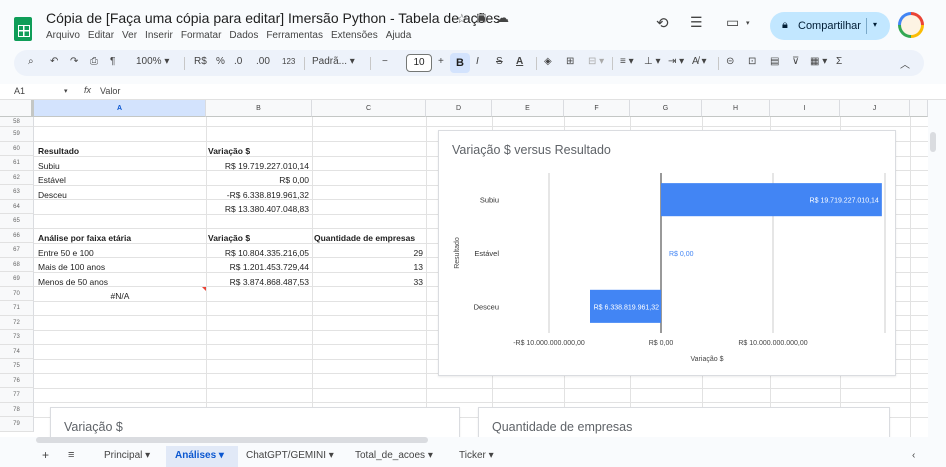 Image resolution: width=946 pixels, height=467 pixels. I want to click on menu-editar: Editar, so click(101, 35).